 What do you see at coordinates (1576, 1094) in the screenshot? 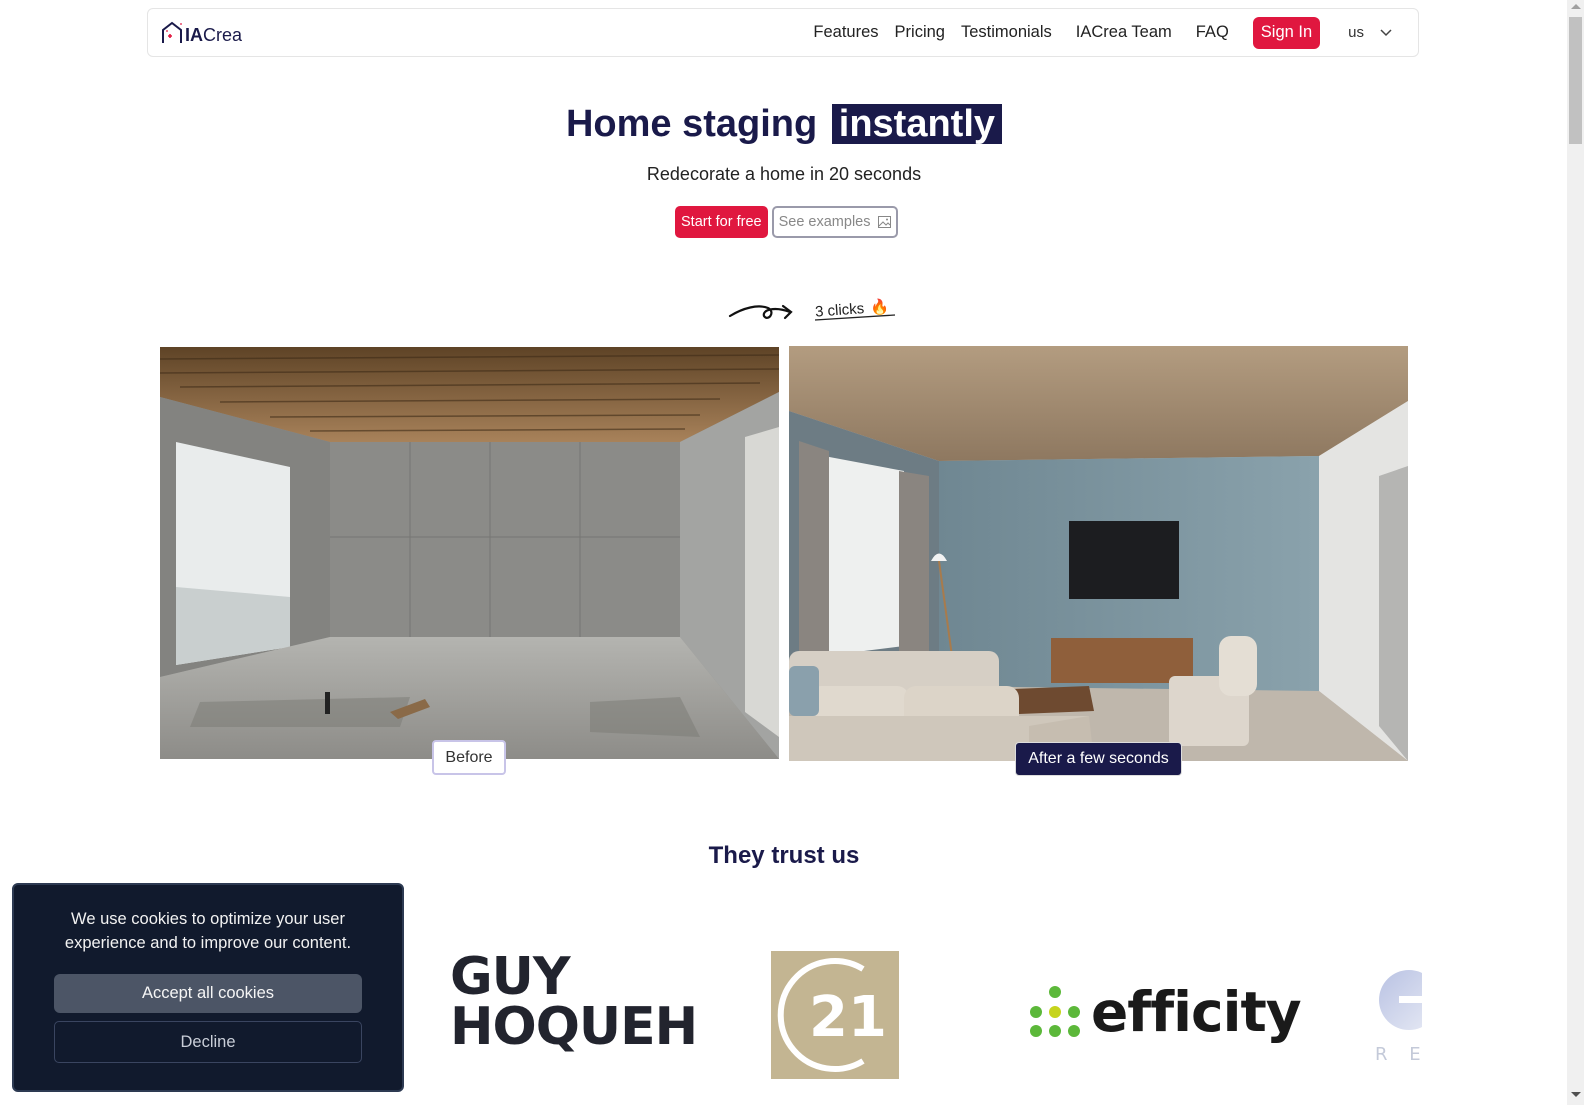
I see `scroll-down-arrow-icon` at bounding box center [1576, 1094].